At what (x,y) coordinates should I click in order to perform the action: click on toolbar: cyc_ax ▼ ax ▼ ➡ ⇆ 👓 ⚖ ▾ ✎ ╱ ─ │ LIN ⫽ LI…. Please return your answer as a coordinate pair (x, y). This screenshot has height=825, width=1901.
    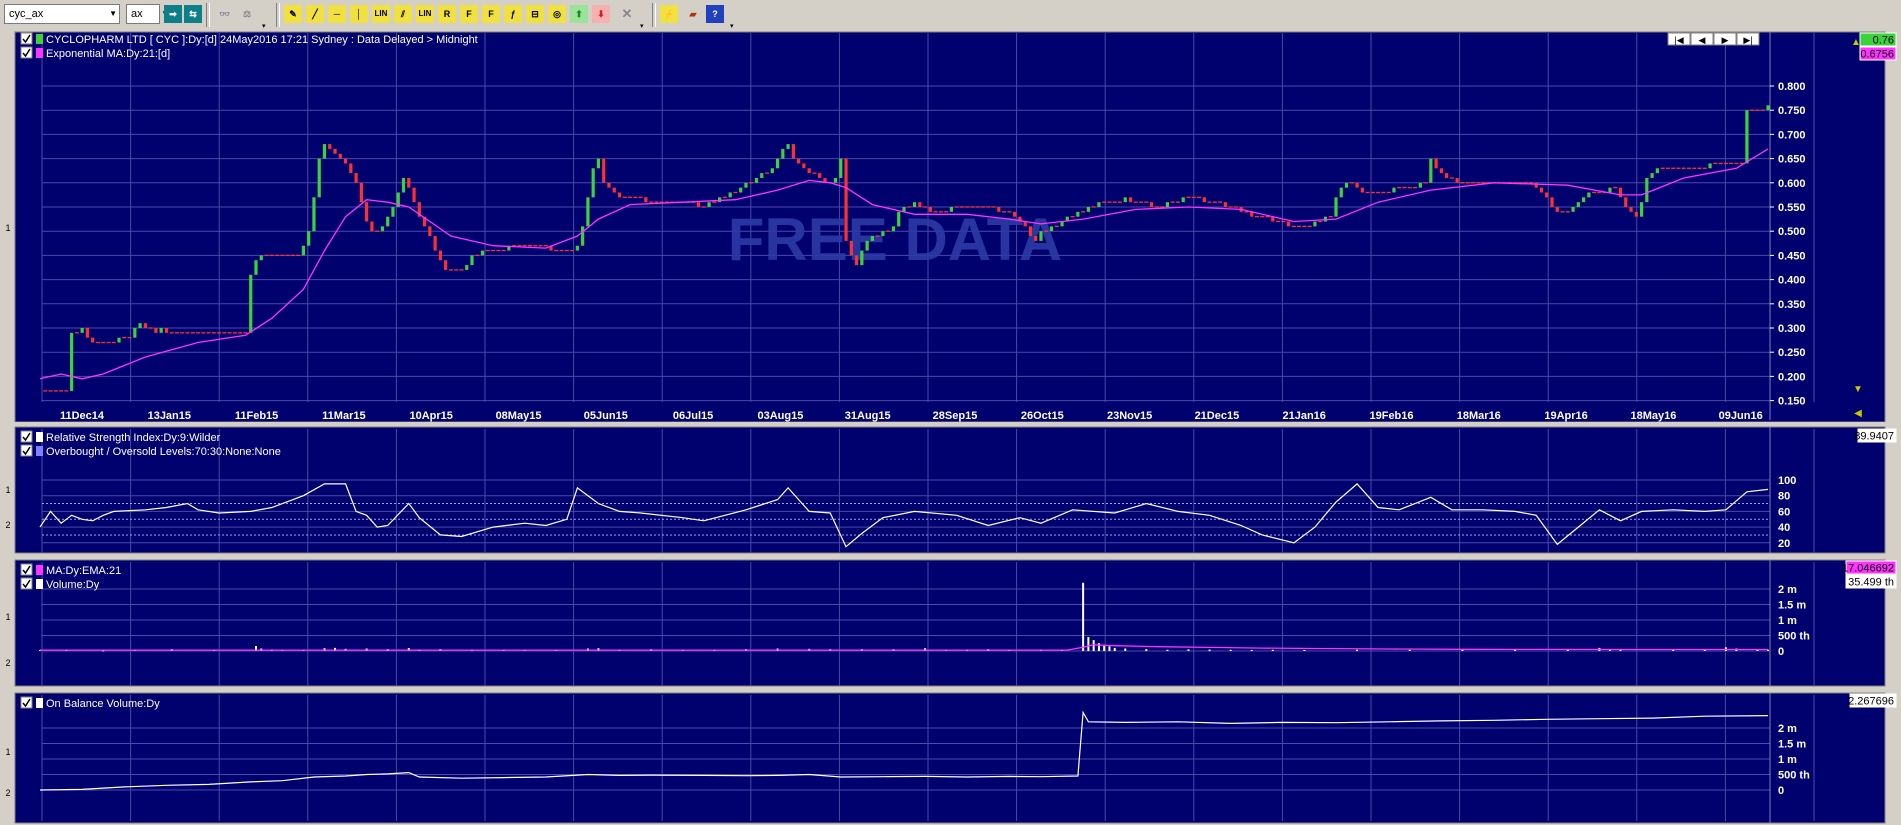
    Looking at the image, I should click on (950, 15).